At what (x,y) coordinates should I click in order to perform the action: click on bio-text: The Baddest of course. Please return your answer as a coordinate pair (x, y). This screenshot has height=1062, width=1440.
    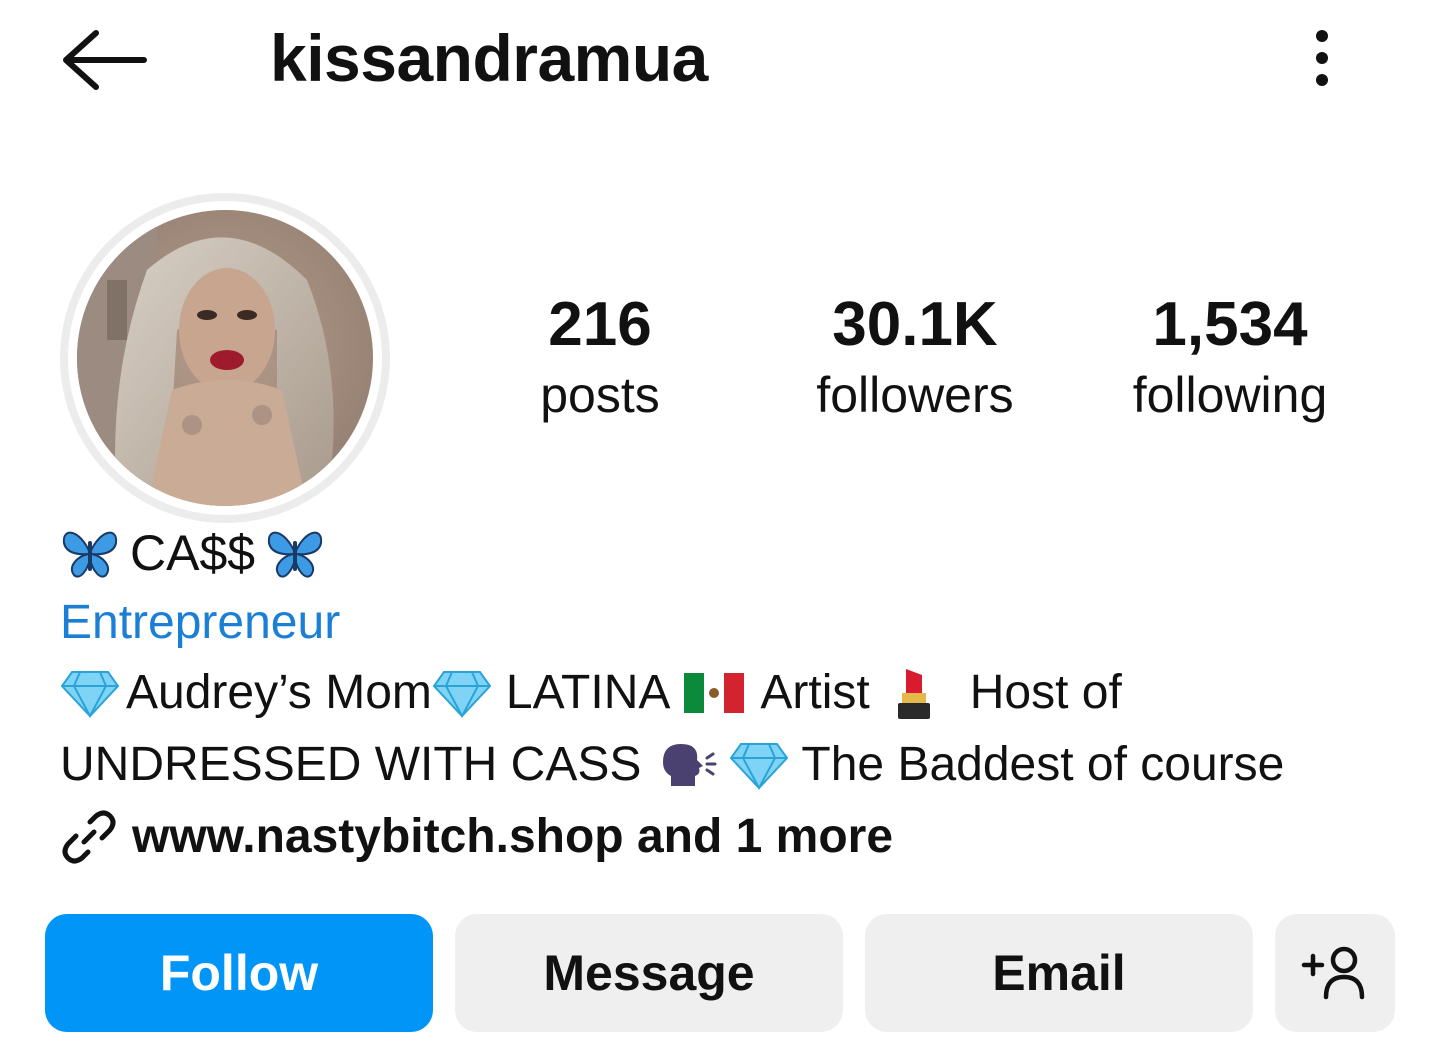
    Looking at the image, I should click on (1043, 764).